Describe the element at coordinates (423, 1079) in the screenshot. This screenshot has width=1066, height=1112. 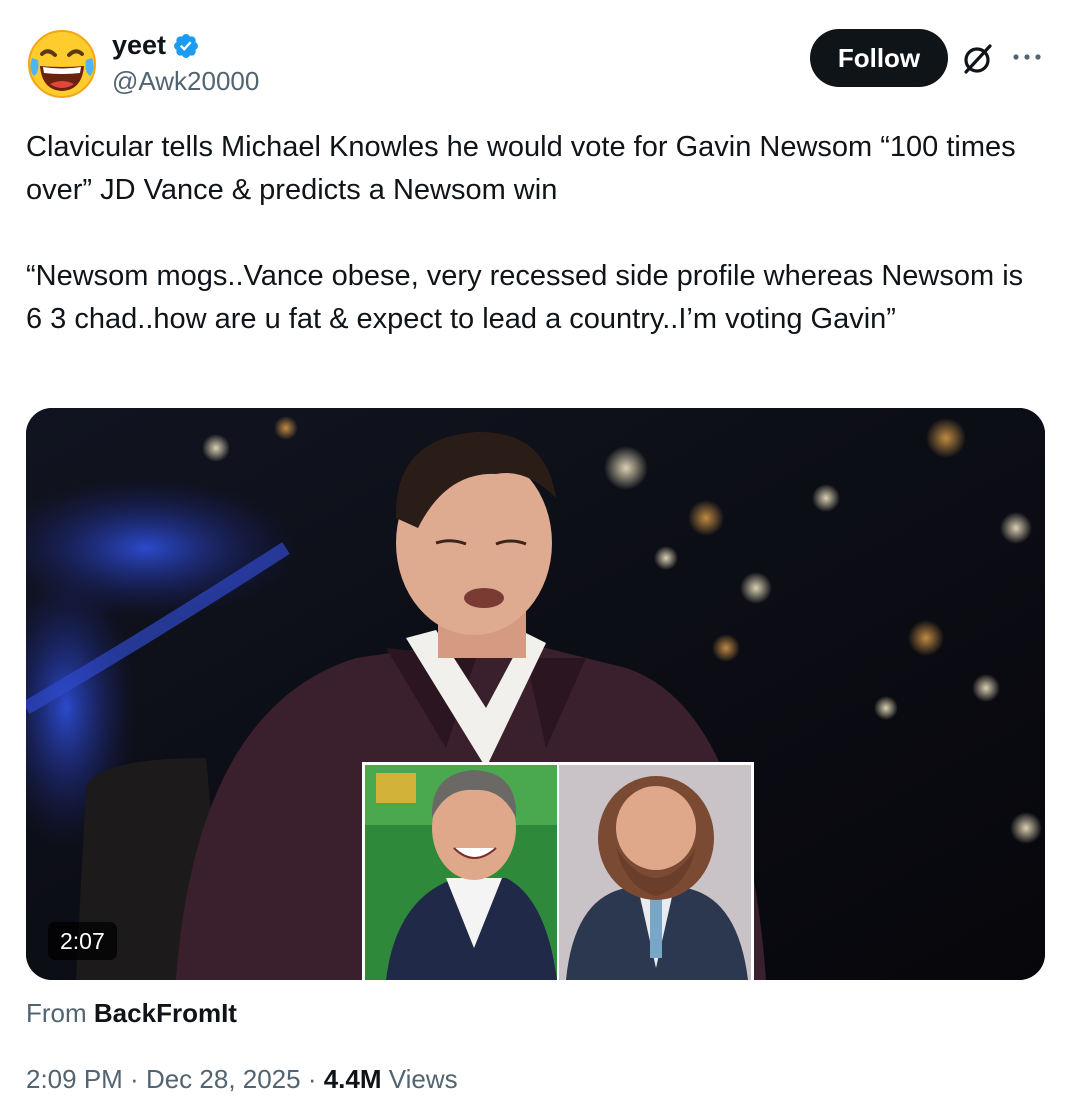
I see `views-label: Views` at that location.